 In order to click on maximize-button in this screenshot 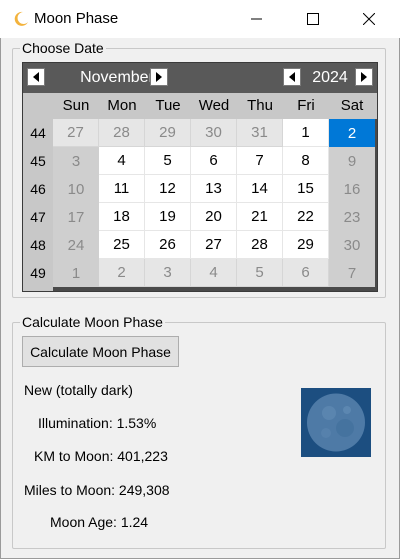, I will do `click(313, 19)`.